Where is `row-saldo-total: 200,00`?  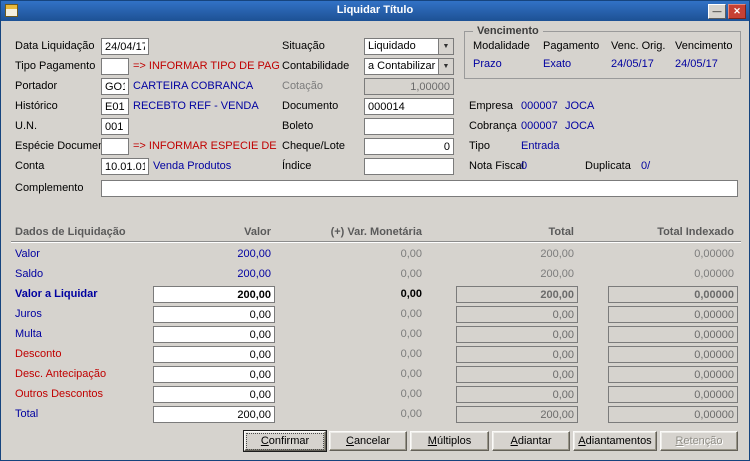
row-saldo-total: 200,00 is located at coordinates (557, 274).